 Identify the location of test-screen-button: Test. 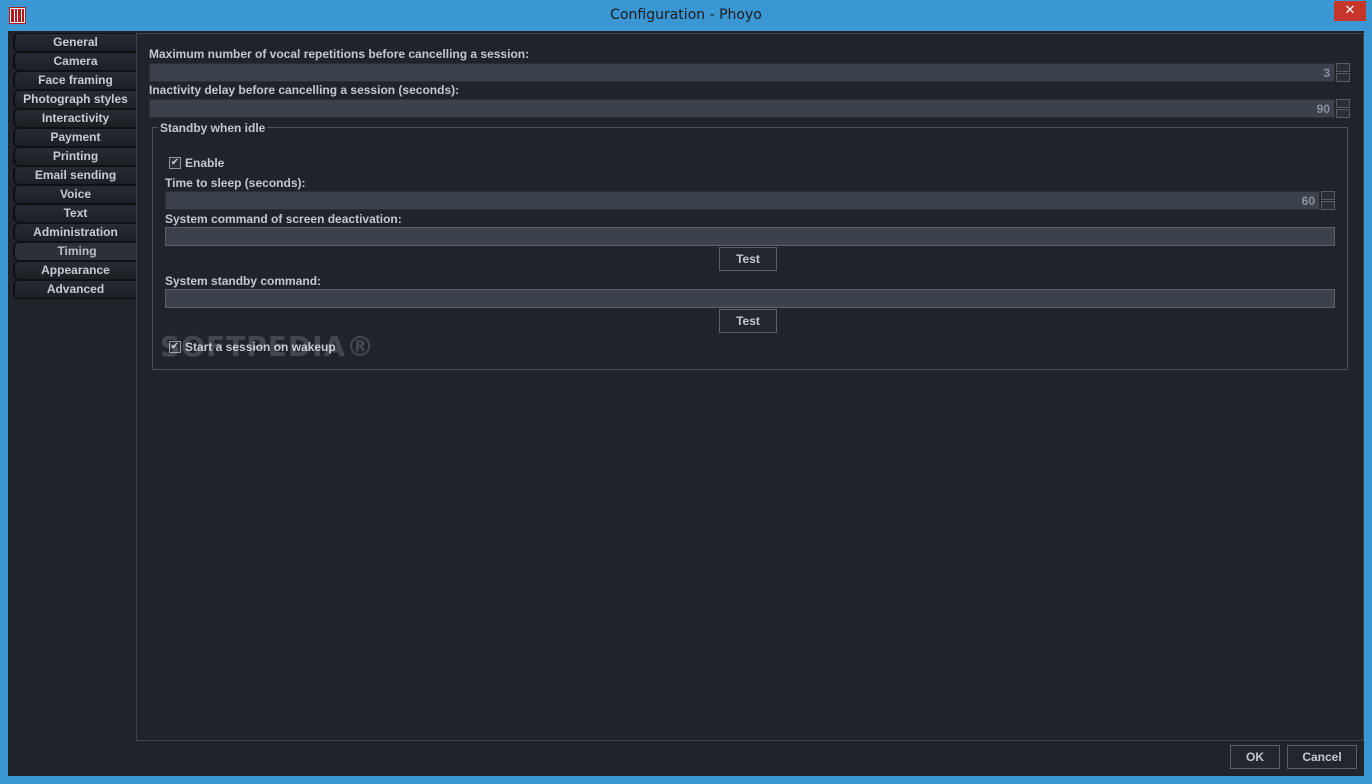
(748, 259).